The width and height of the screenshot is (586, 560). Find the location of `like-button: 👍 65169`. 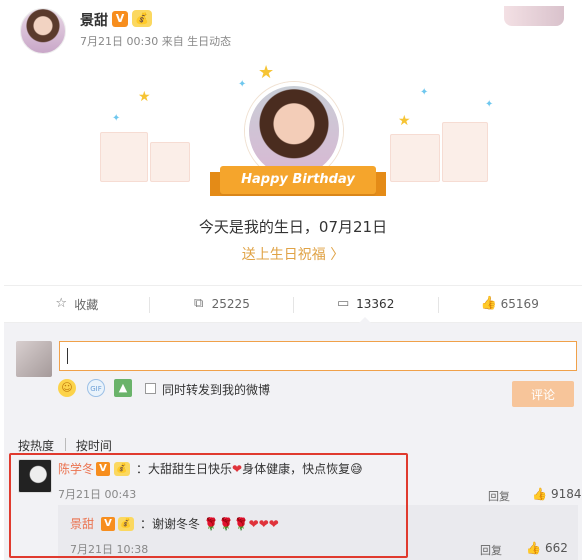

like-button: 👍 65169 is located at coordinates (510, 304).